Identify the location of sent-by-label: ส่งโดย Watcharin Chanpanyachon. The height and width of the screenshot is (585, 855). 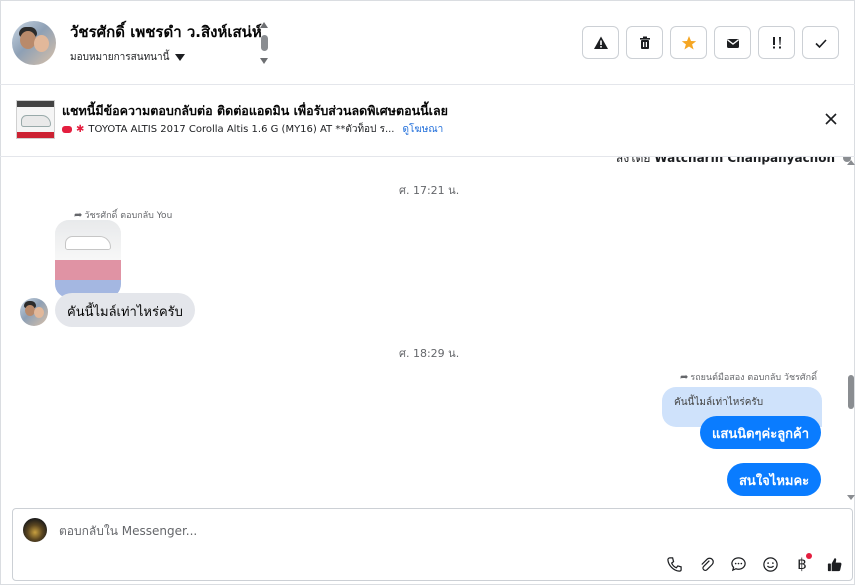
(733, 162).